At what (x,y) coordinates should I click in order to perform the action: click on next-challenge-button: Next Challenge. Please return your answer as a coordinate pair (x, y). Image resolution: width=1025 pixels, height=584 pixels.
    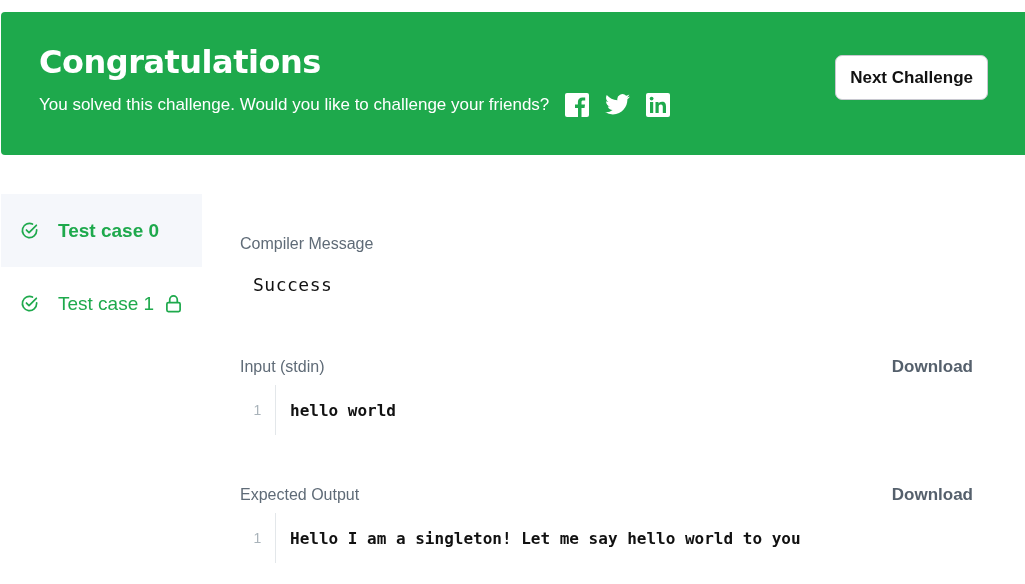
    Looking at the image, I should click on (911, 77).